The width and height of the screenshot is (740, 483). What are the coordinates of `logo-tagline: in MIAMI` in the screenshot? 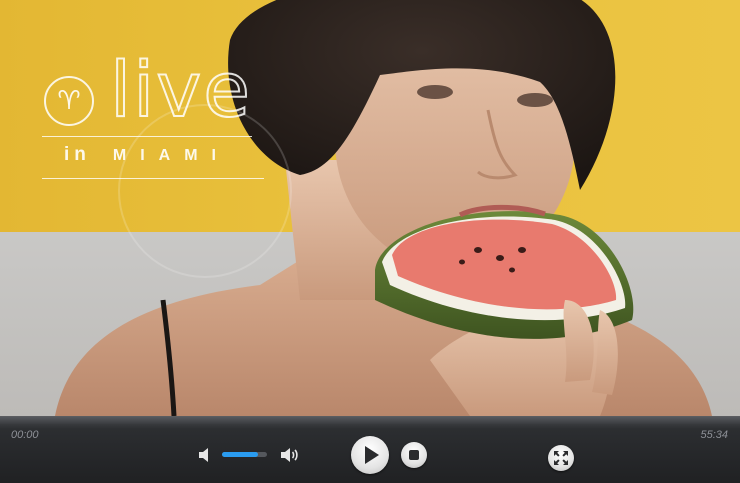 It's located at (147, 155).